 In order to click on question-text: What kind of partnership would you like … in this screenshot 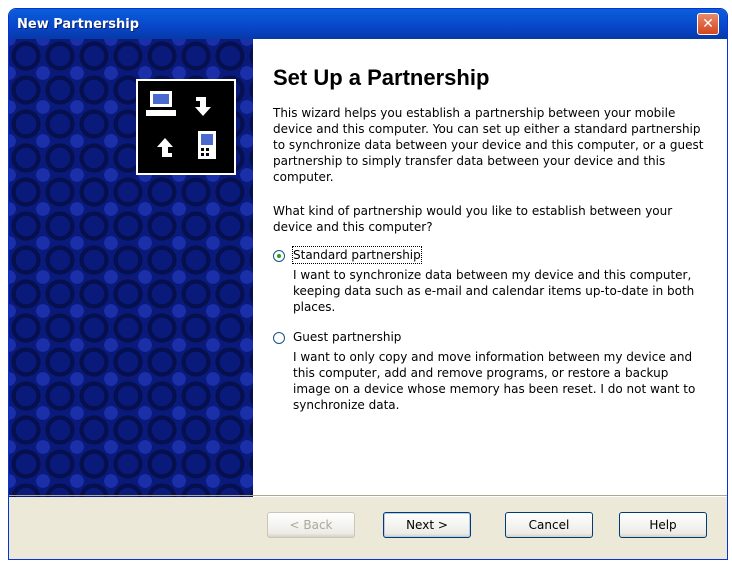, I will do `click(473, 219)`.